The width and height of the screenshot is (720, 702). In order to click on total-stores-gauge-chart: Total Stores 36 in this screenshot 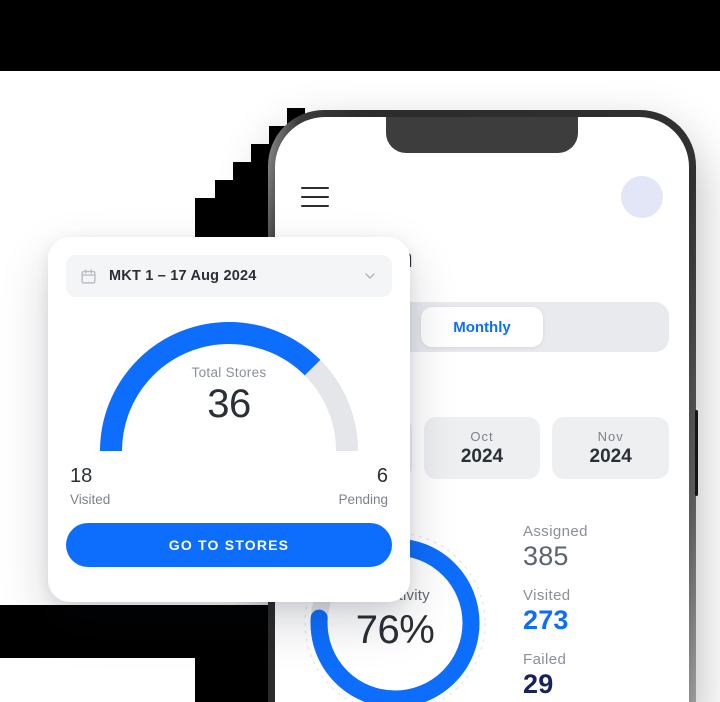, I will do `click(229, 386)`.